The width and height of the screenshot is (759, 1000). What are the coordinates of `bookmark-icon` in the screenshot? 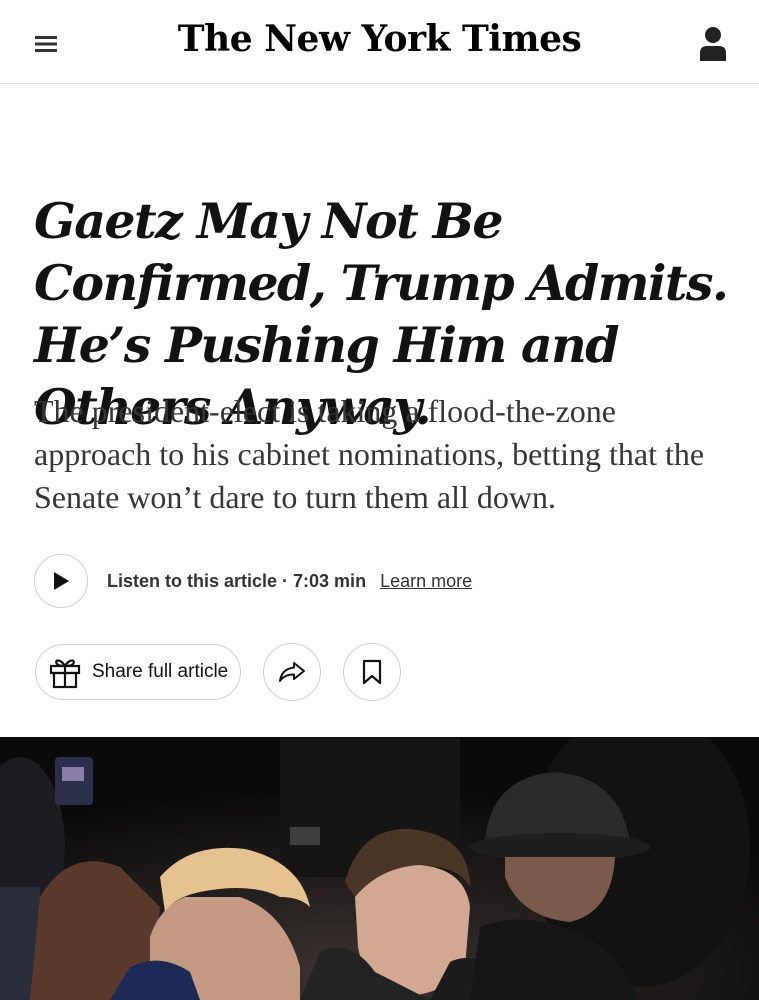 It's located at (372, 672).